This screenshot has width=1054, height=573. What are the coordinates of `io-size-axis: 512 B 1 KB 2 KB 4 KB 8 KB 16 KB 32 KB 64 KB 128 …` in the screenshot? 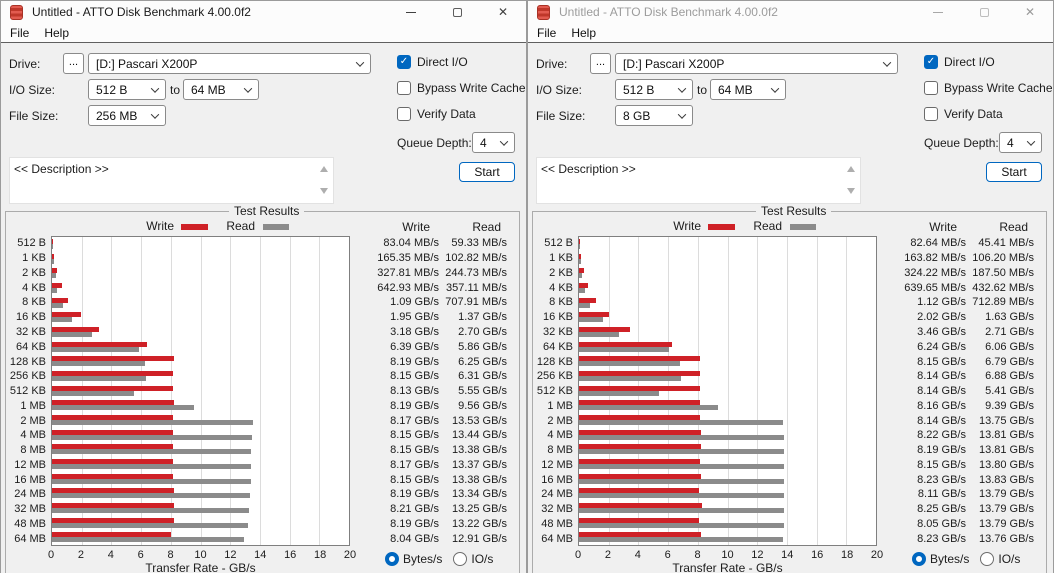 It's located at (23, 391).